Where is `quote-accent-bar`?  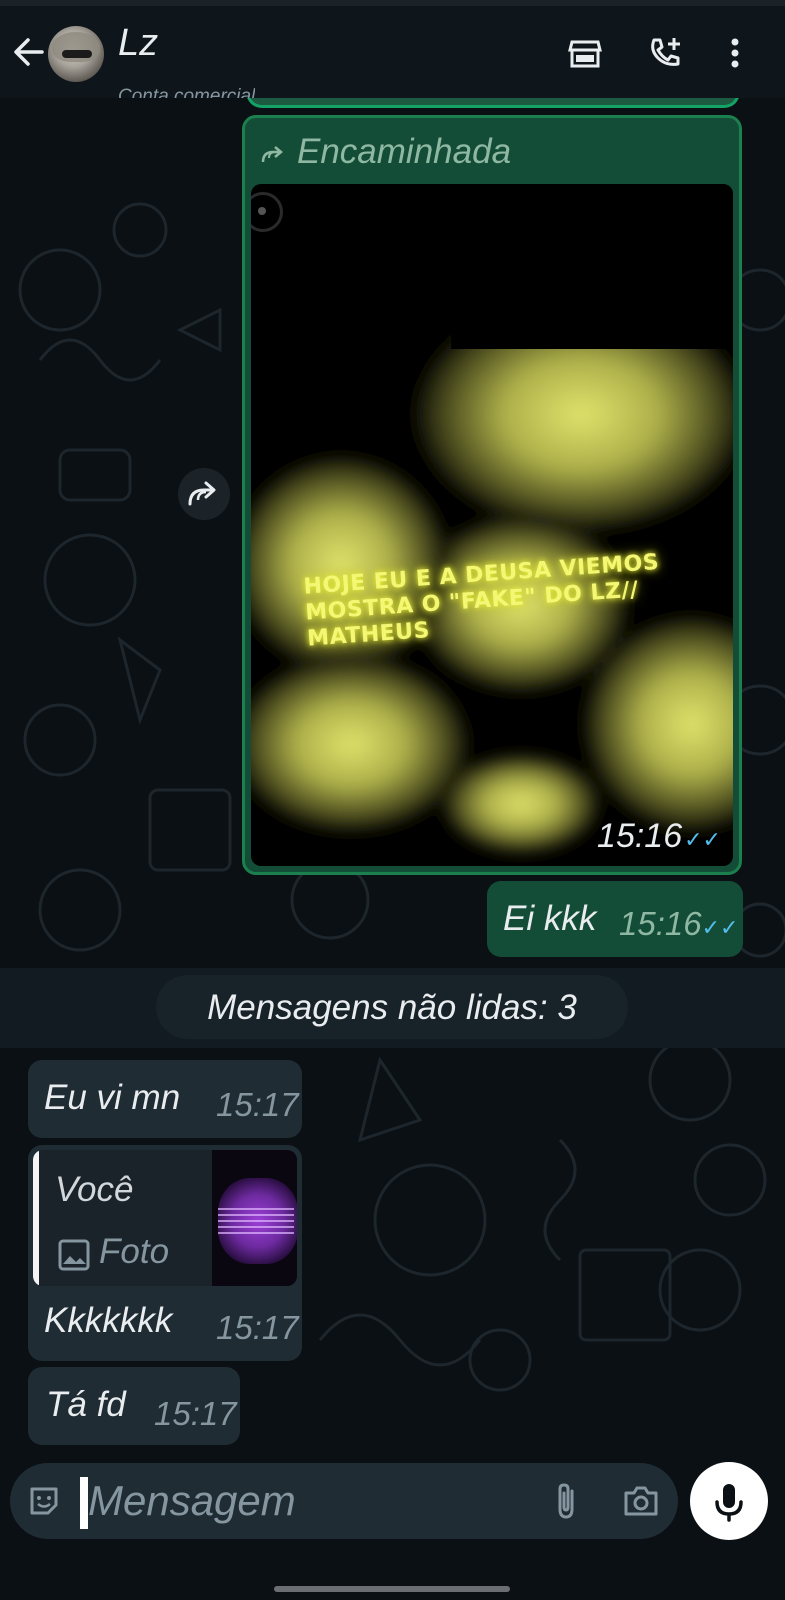
quote-accent-bar is located at coordinates (36, 1218).